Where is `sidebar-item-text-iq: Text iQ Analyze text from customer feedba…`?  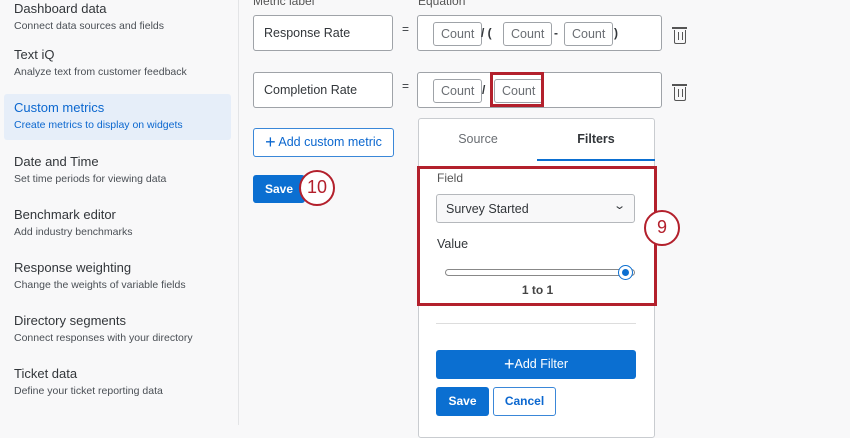 sidebar-item-text-iq: Text iQ Analyze text from customer feedba… is located at coordinates (117, 64).